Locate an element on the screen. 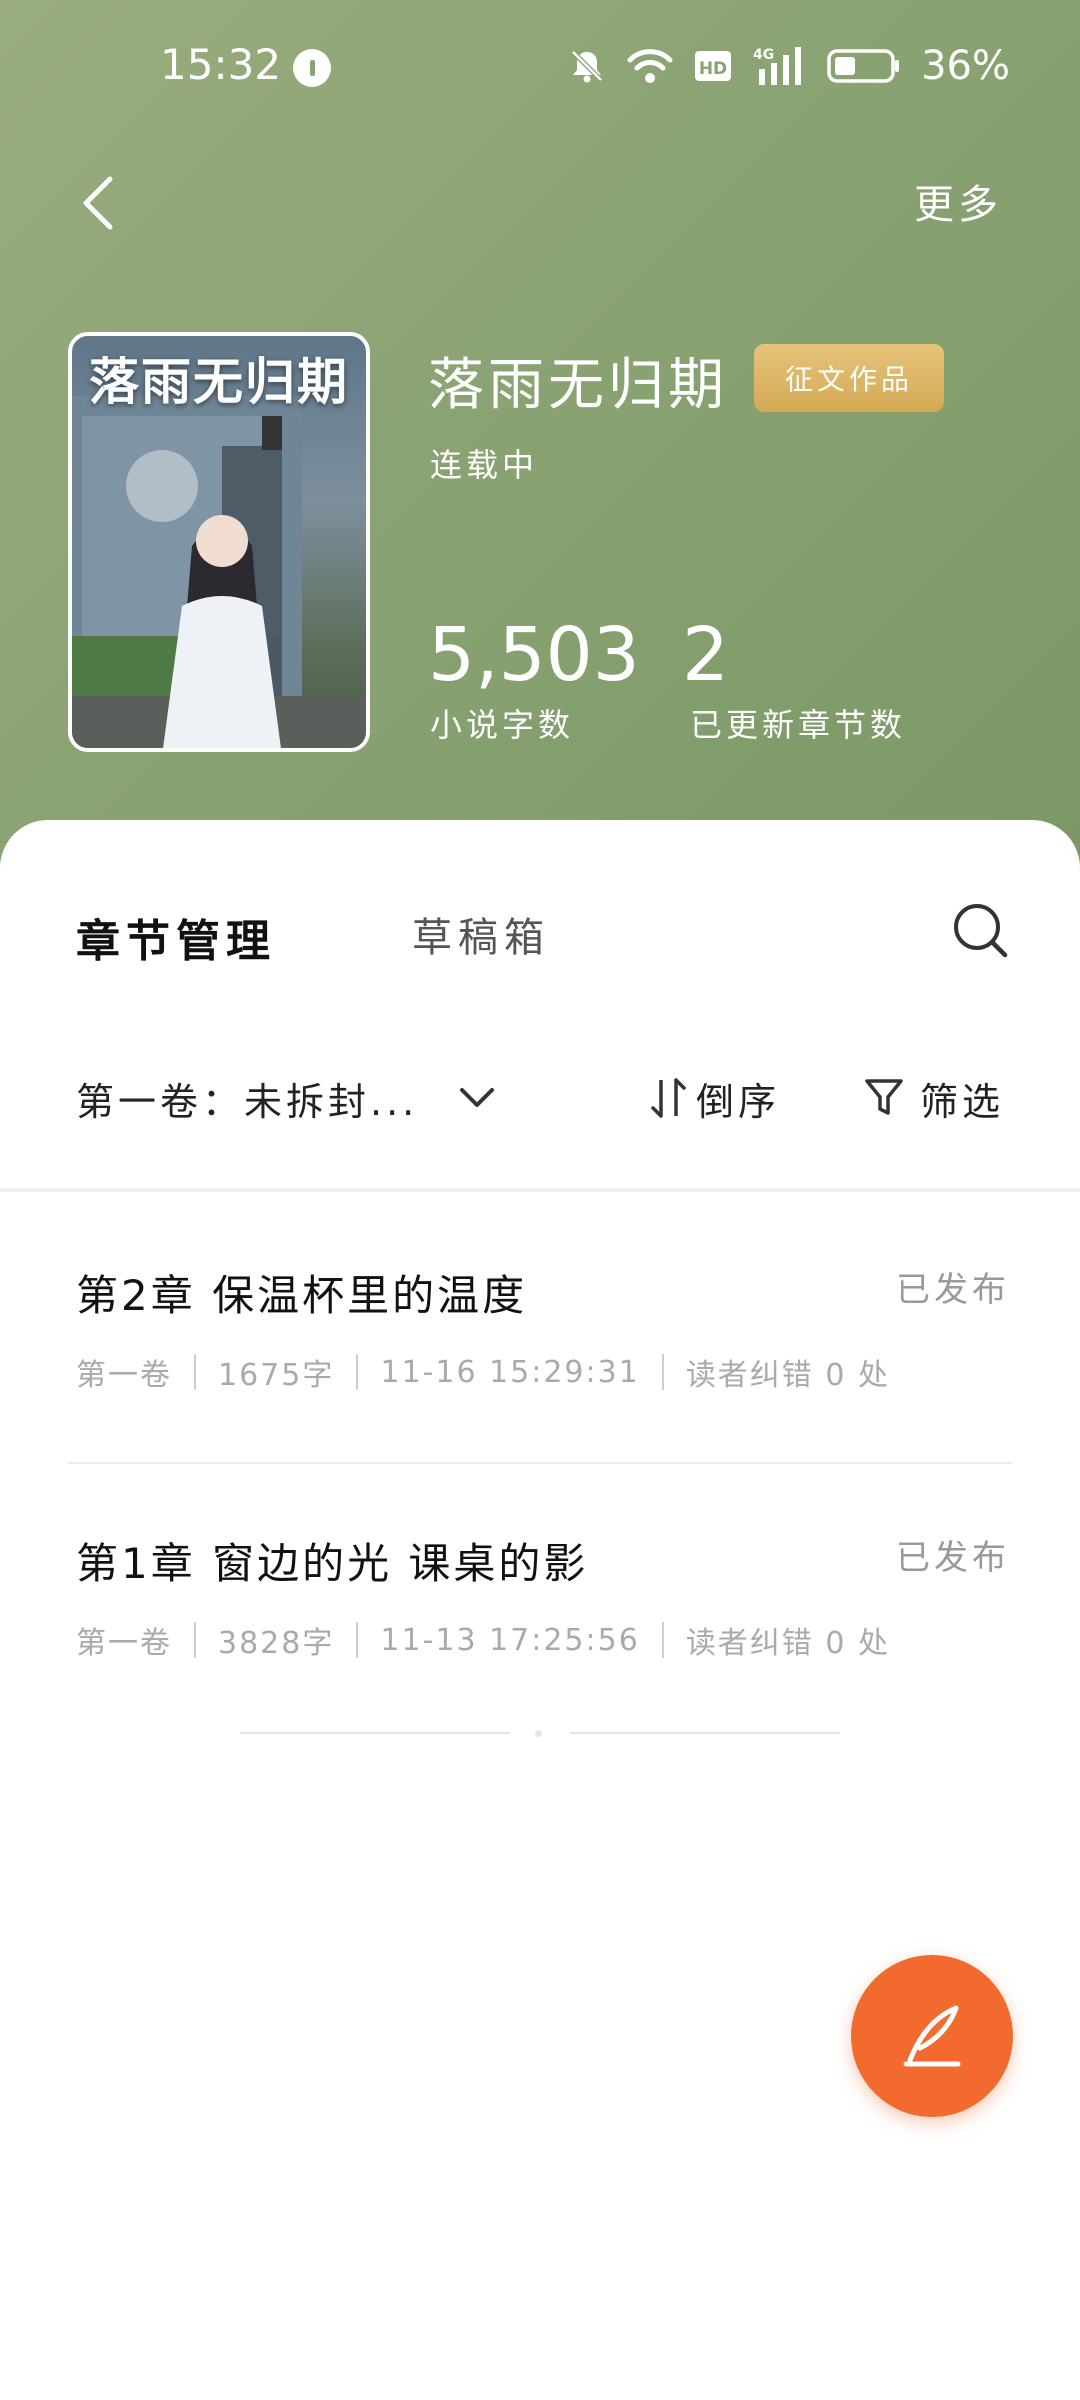  chapter-meta: 第一卷 3828字 11-13 17:25:56 读者纠错 0 处 is located at coordinates (483, 1640).